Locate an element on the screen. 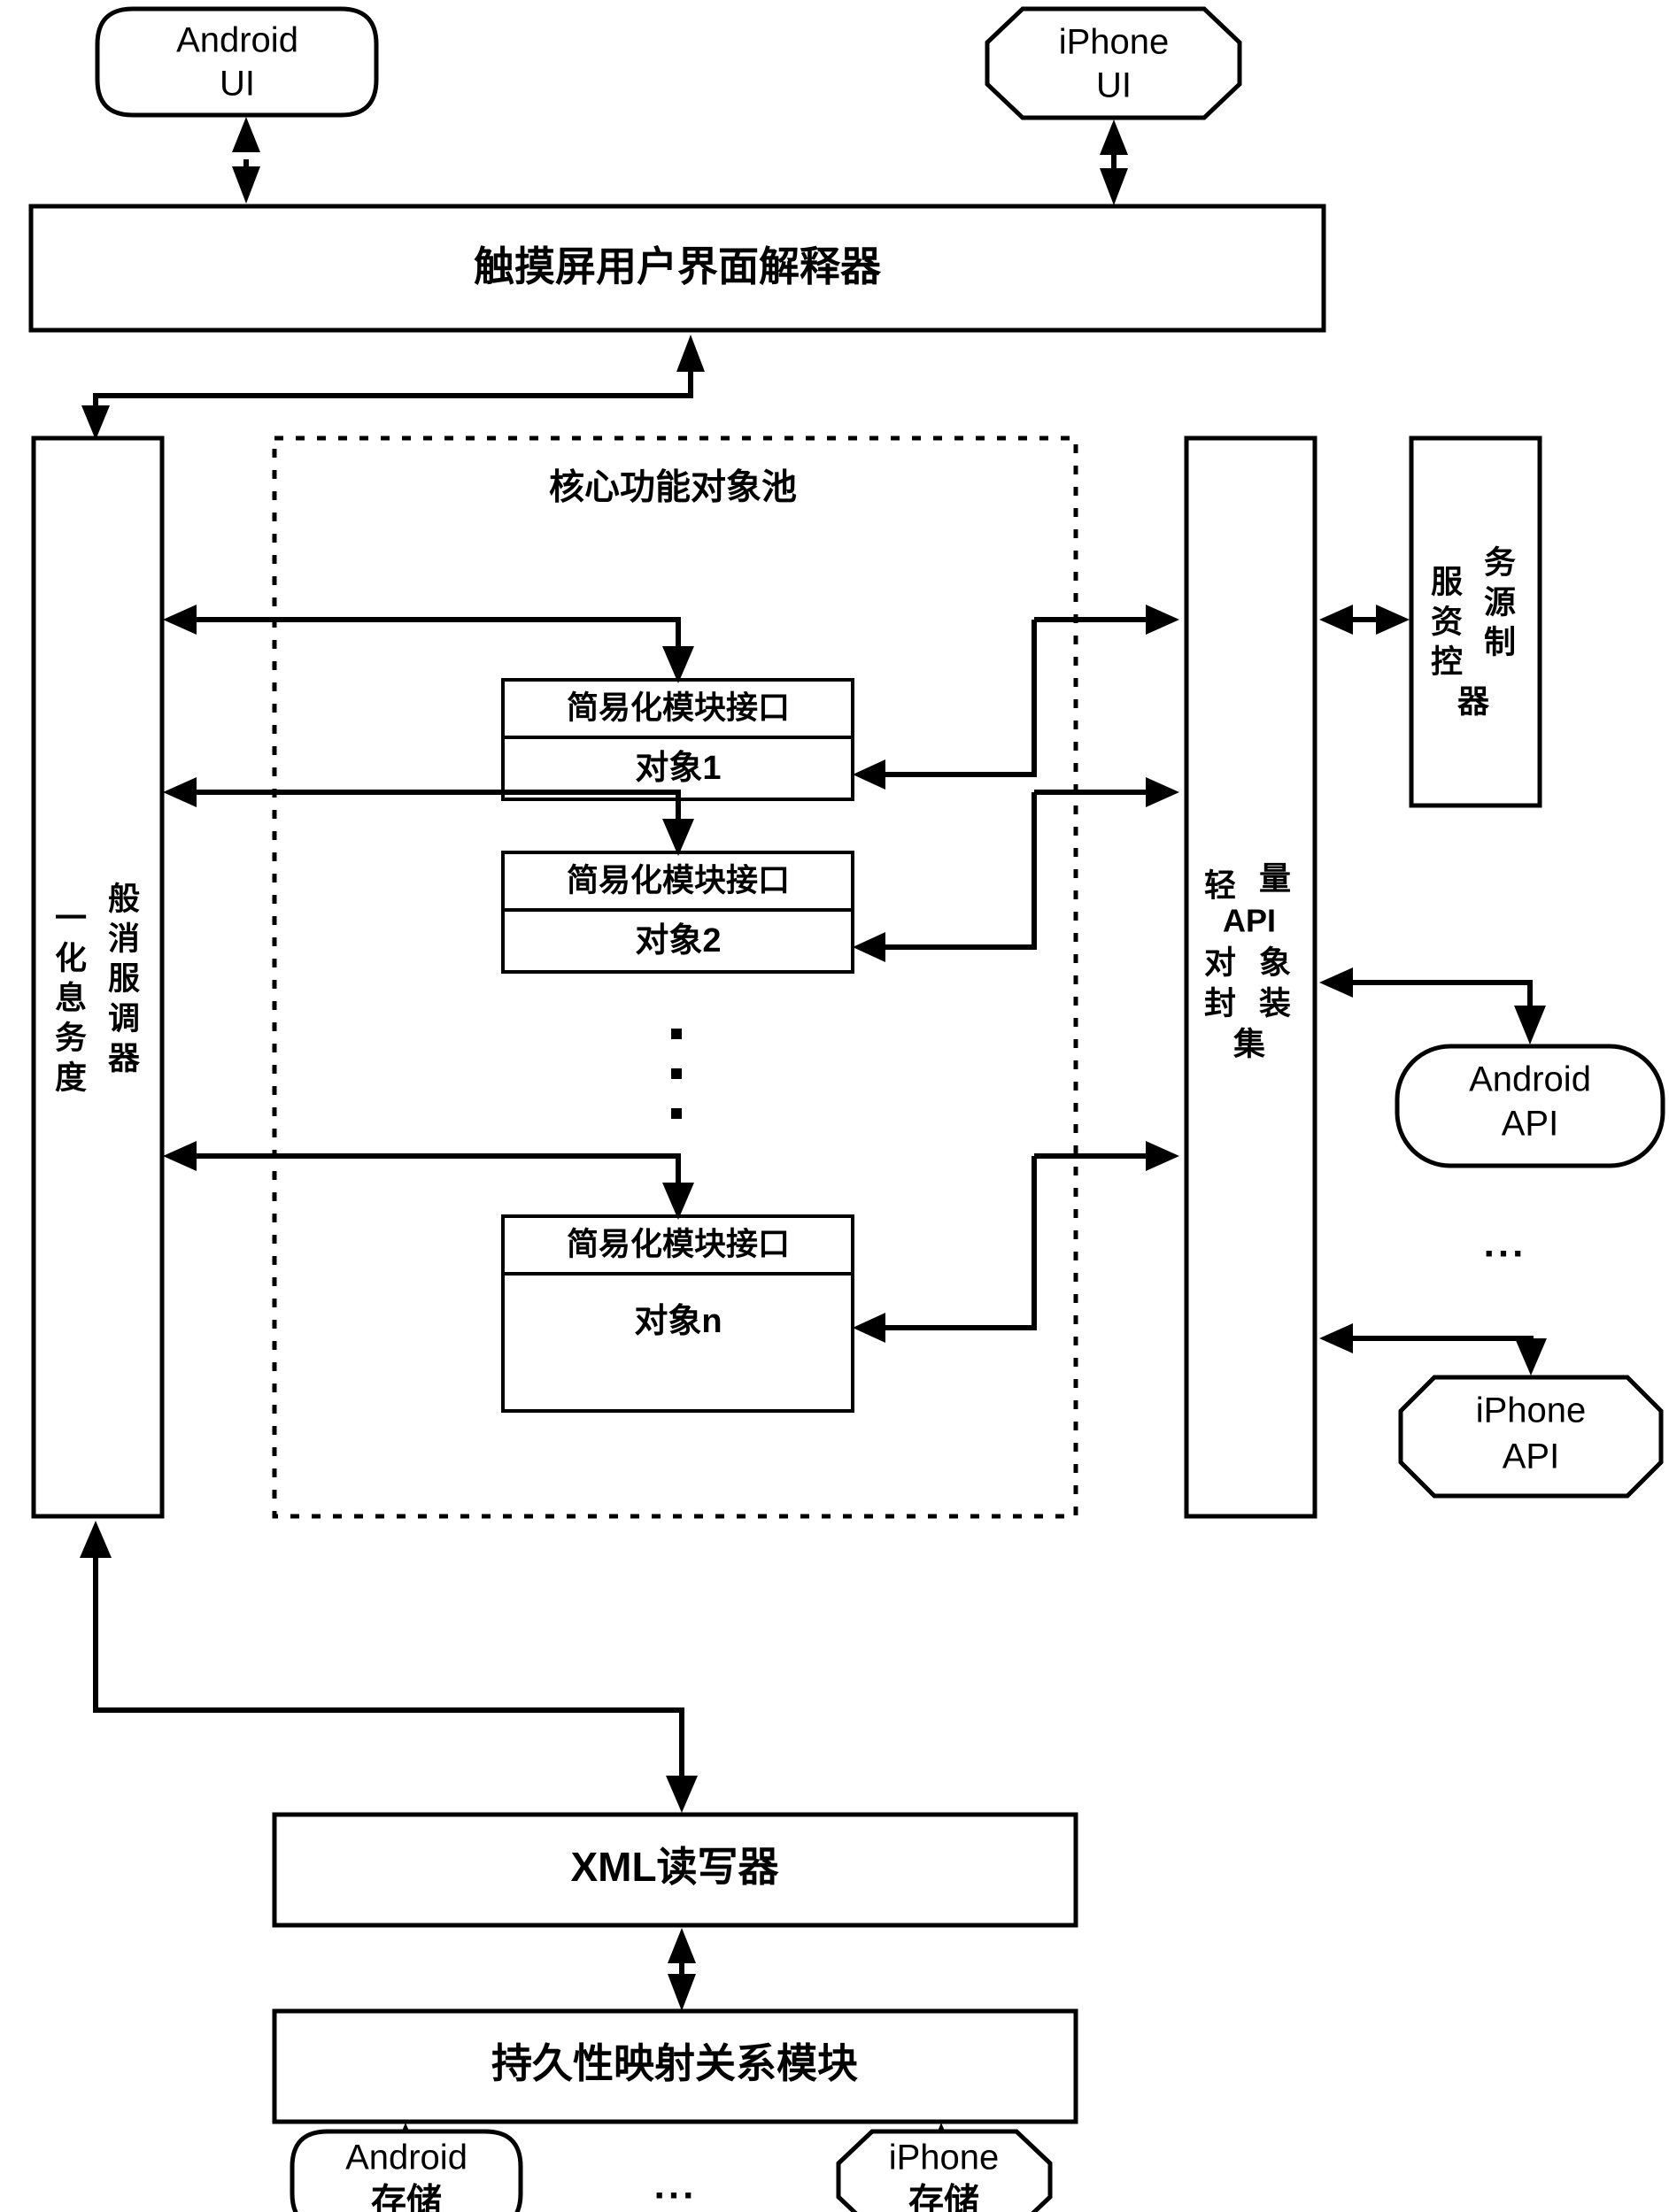 This screenshot has height=2212, width=1669. module-box-1: 简易化模块接口 对象1 is located at coordinates (677, 739).